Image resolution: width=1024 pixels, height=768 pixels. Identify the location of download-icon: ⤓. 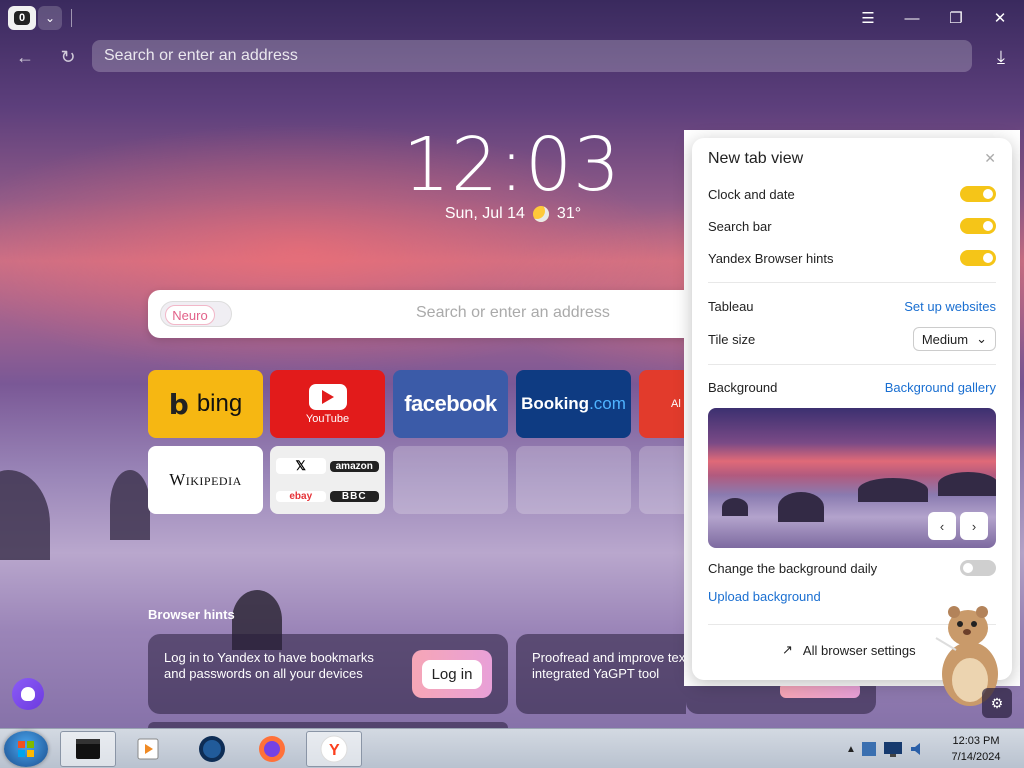
(1001, 56).